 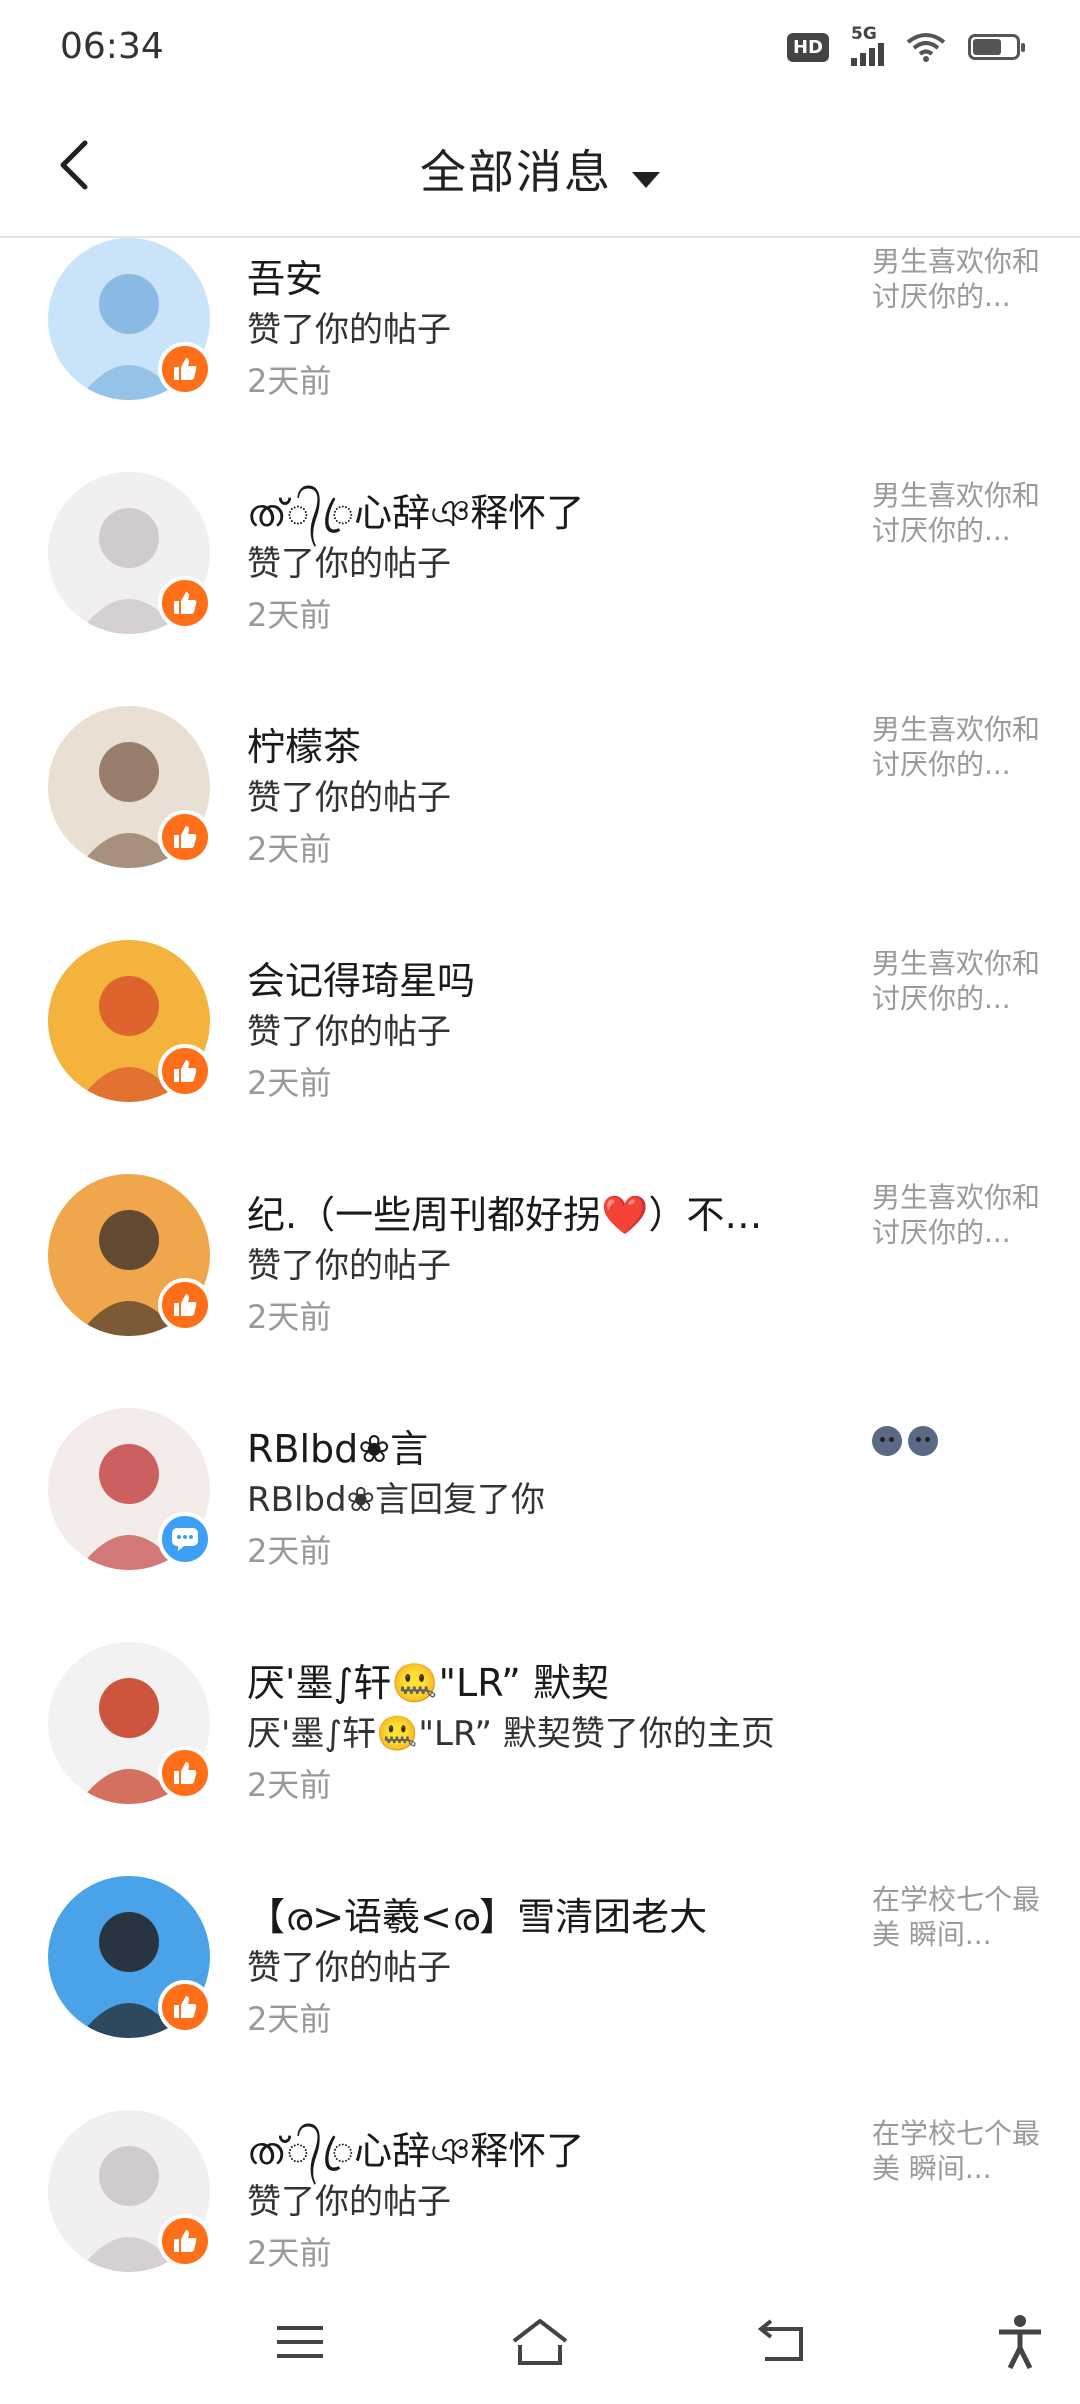 I want to click on post-preview, so click(x=957, y=1439).